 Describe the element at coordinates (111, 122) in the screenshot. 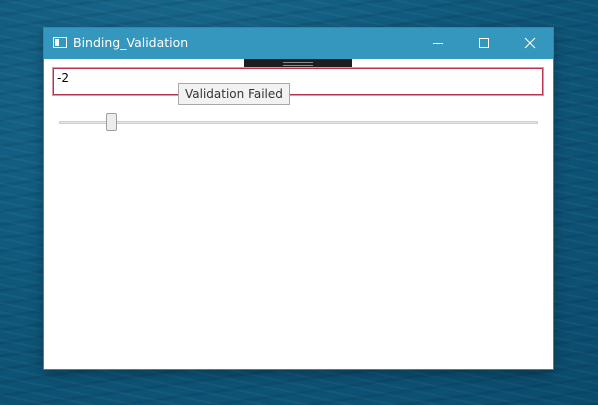

I see `slider-thumb` at that location.